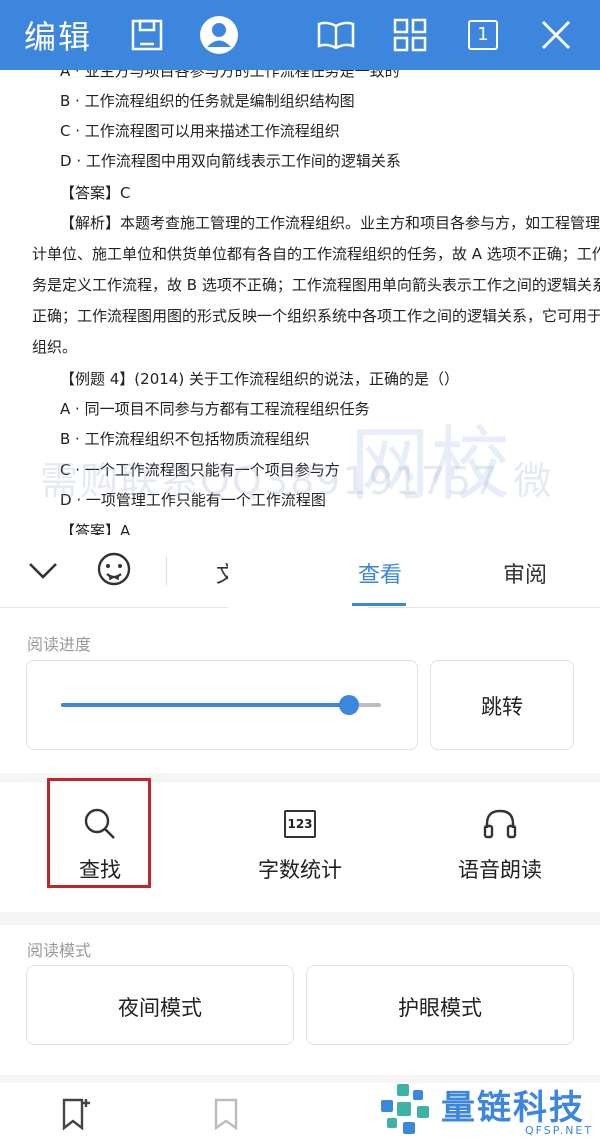 Image resolution: width=600 pixels, height=1140 pixels. Describe the element at coordinates (215, 409) in the screenshot. I see `doc-line: A · 同一项目不同参与方都有工程流程组织任务` at that location.